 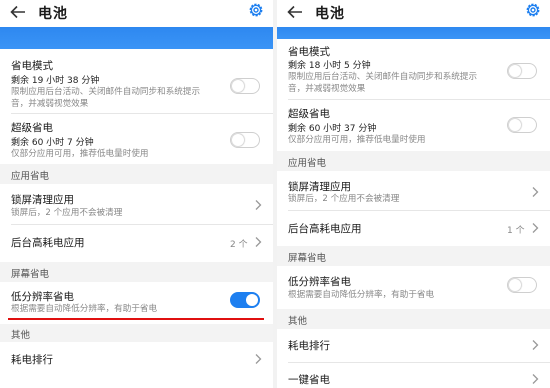 I want to click on ultra-saving-remaining: 剩余 60 小时 37 分钟, so click(x=332, y=129).